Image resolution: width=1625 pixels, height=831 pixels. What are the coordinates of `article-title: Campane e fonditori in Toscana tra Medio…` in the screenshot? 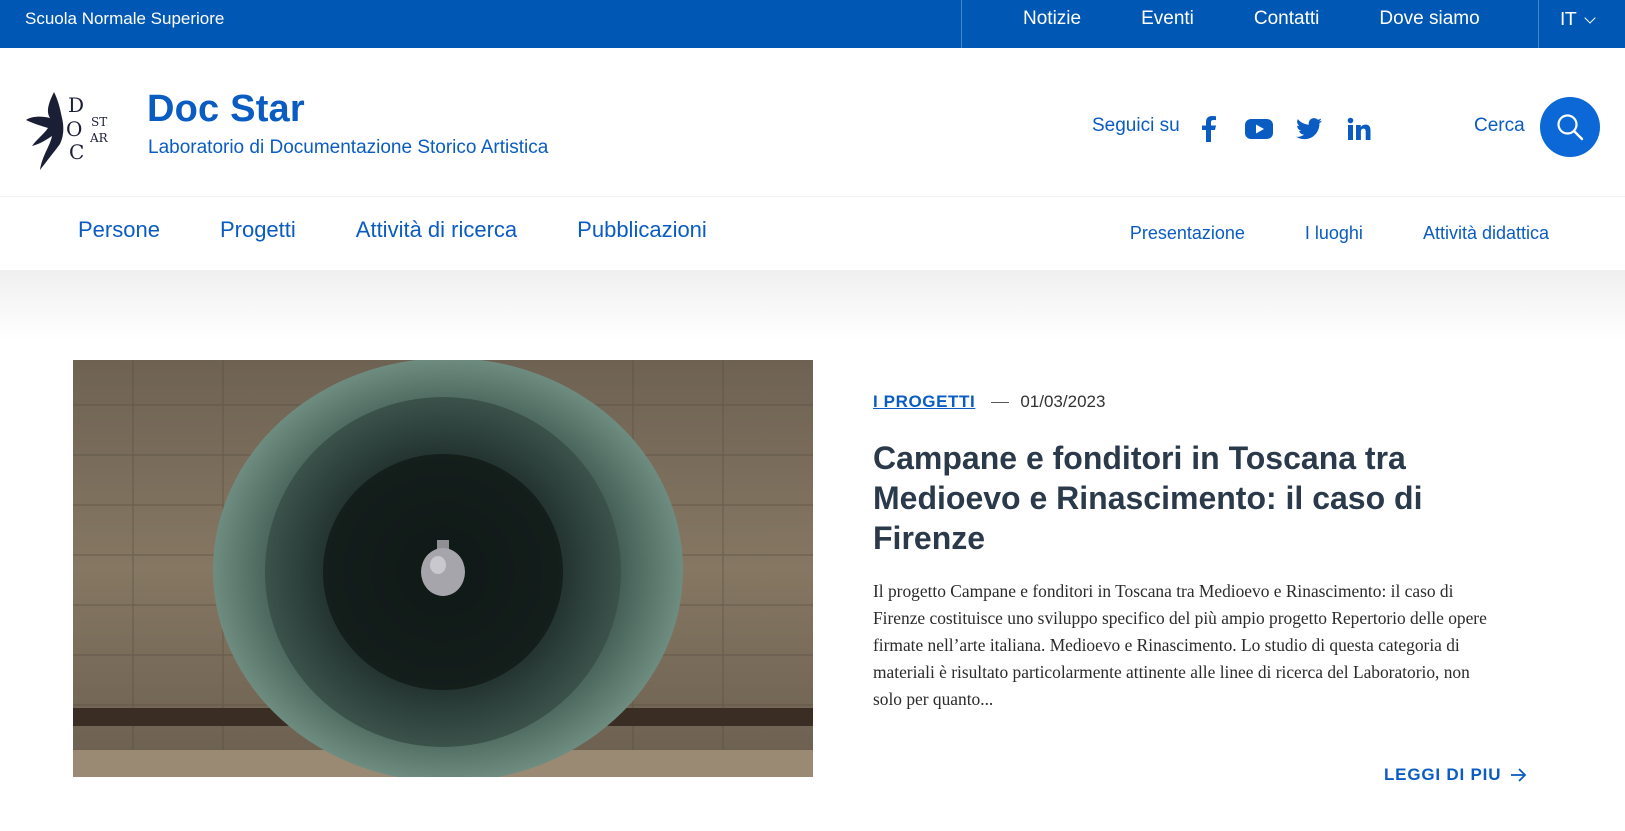 It's located at (1173, 498).